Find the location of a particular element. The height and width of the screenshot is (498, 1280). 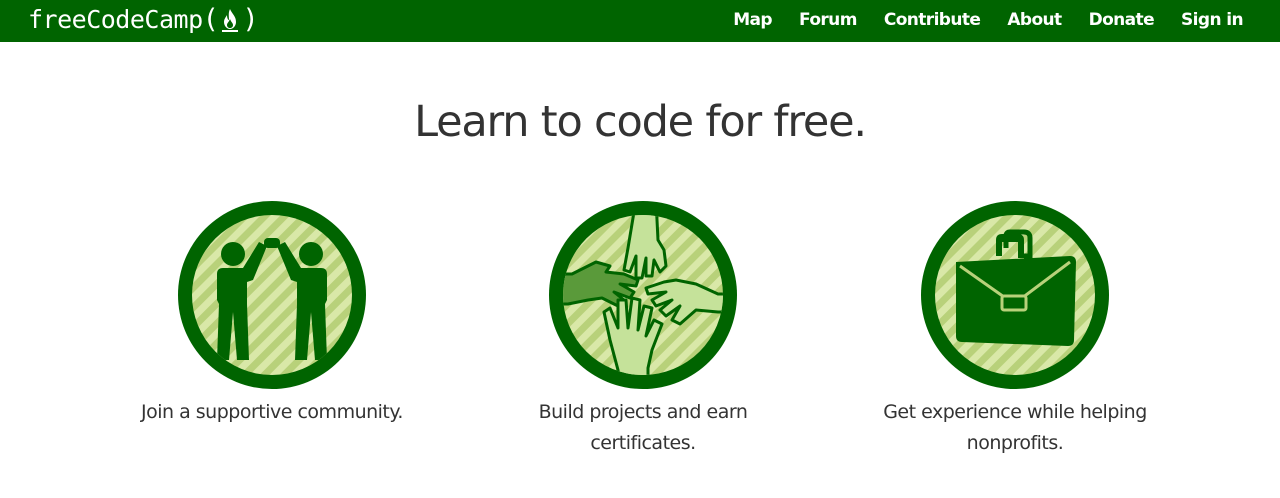

nav-link-forum: Forum is located at coordinates (828, 20).